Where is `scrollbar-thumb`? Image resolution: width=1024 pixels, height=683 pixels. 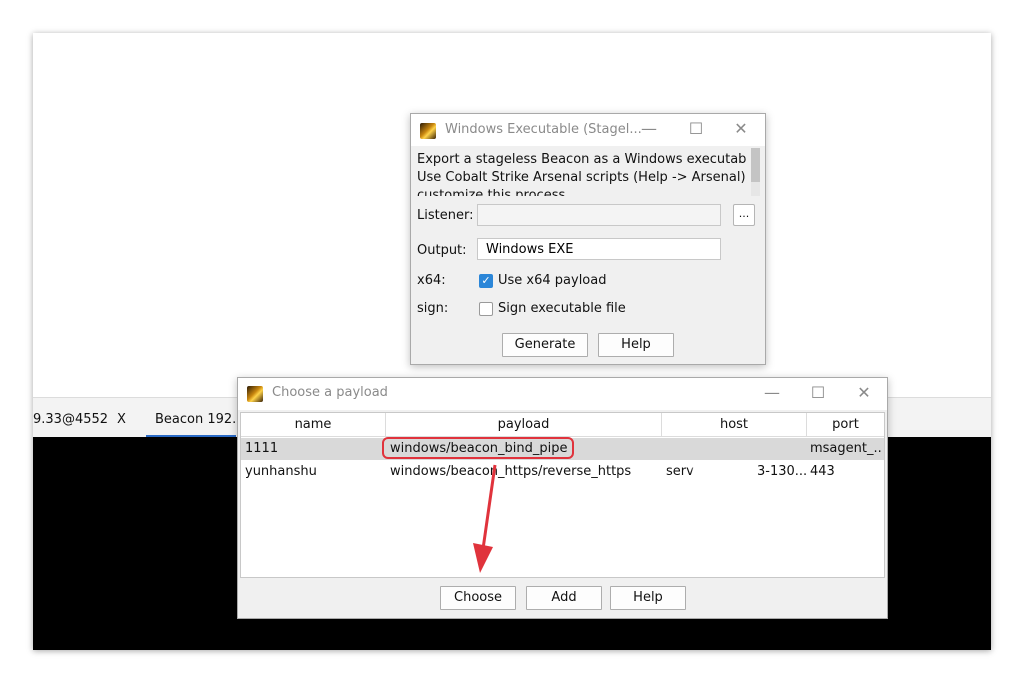 scrollbar-thumb is located at coordinates (755, 165).